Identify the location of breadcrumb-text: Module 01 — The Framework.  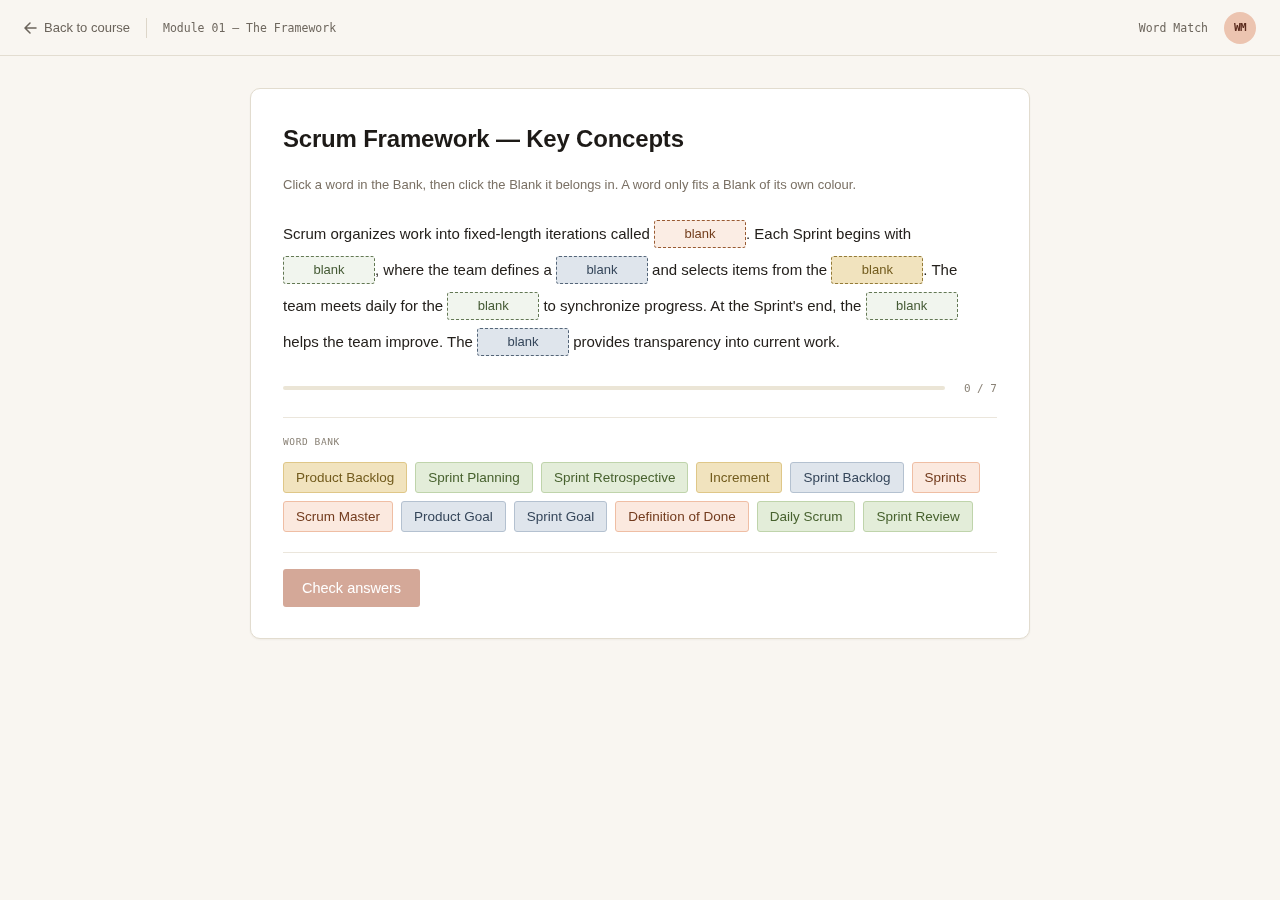
(250, 27).